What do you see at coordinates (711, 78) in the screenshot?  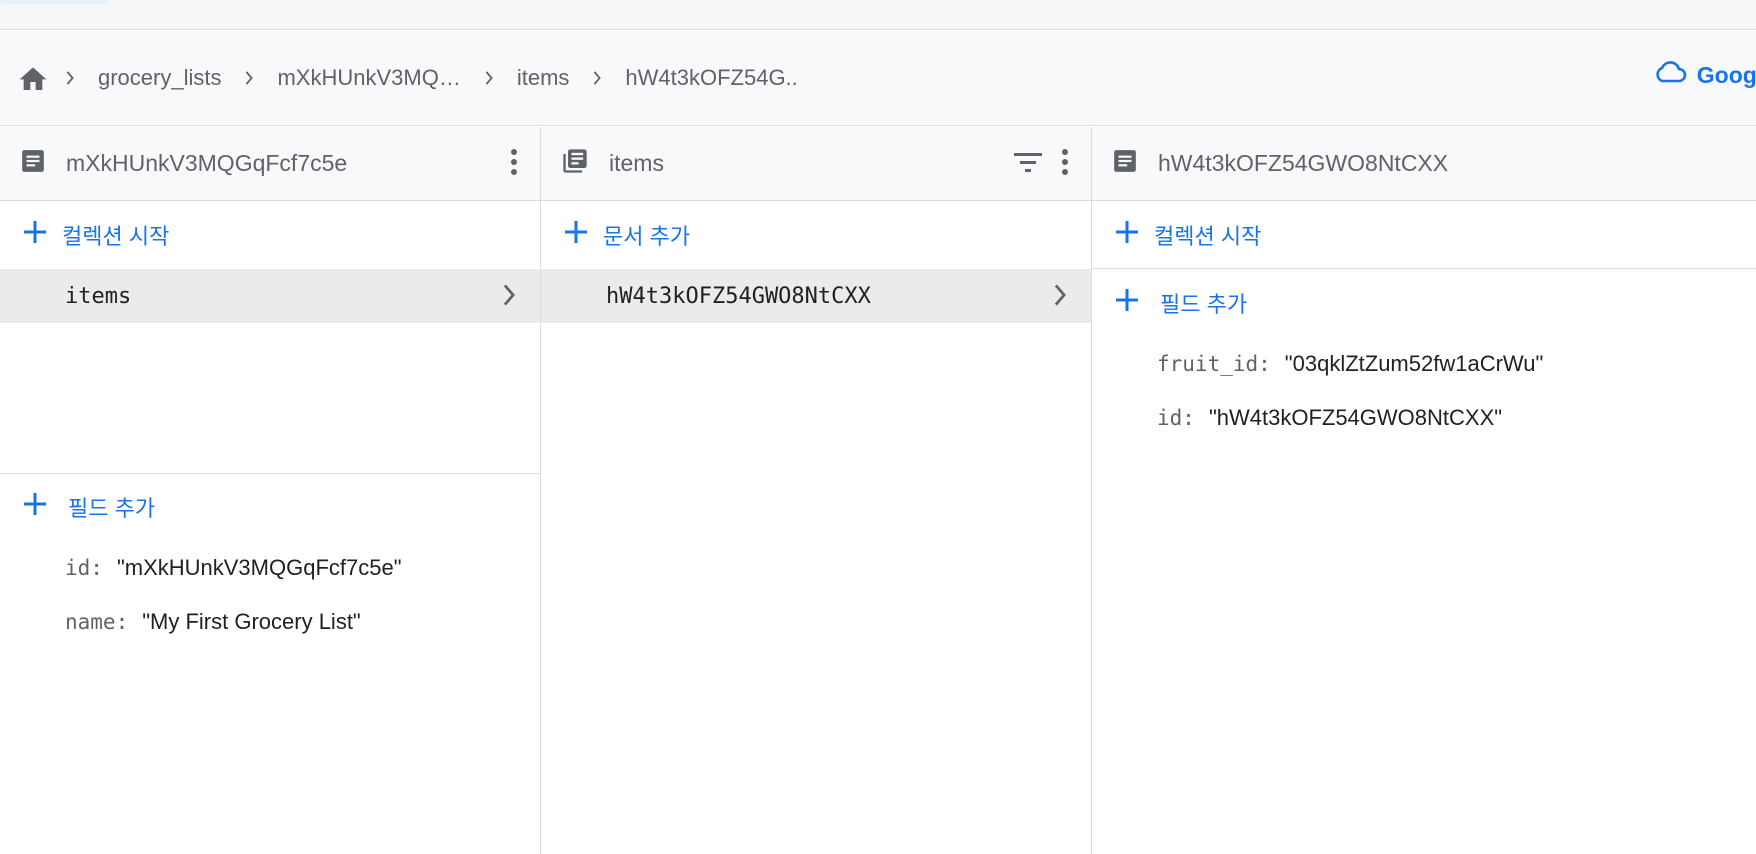 I see `breadcrumb-item-item-doc: hW4t3kOFZ54G..` at bounding box center [711, 78].